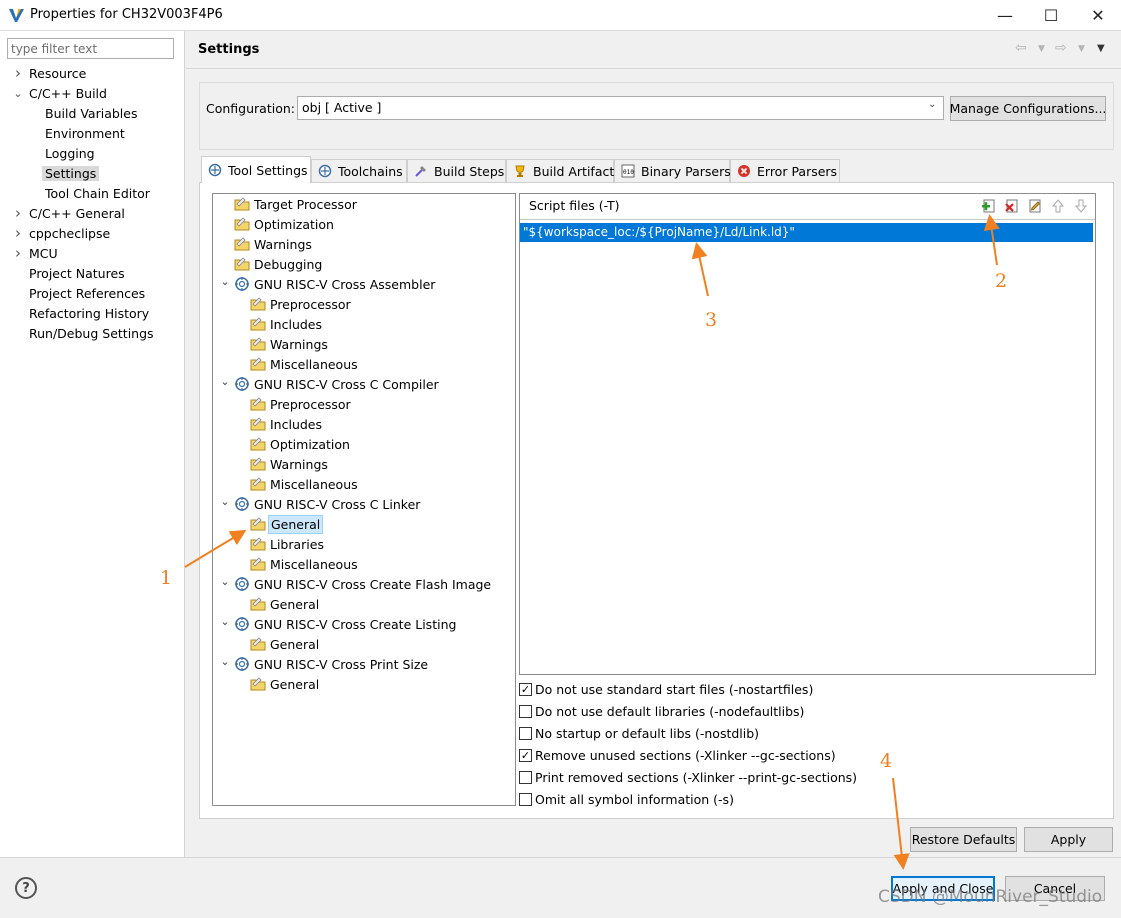  I want to click on maximize-button: ☐, so click(1051, 15).